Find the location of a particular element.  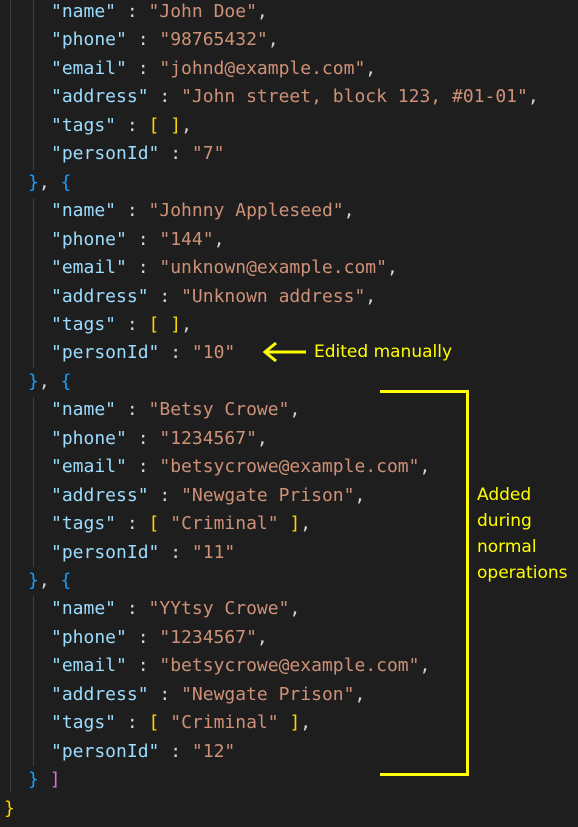

code-line: "email" : "johnd@example.com", is located at coordinates (213, 69).